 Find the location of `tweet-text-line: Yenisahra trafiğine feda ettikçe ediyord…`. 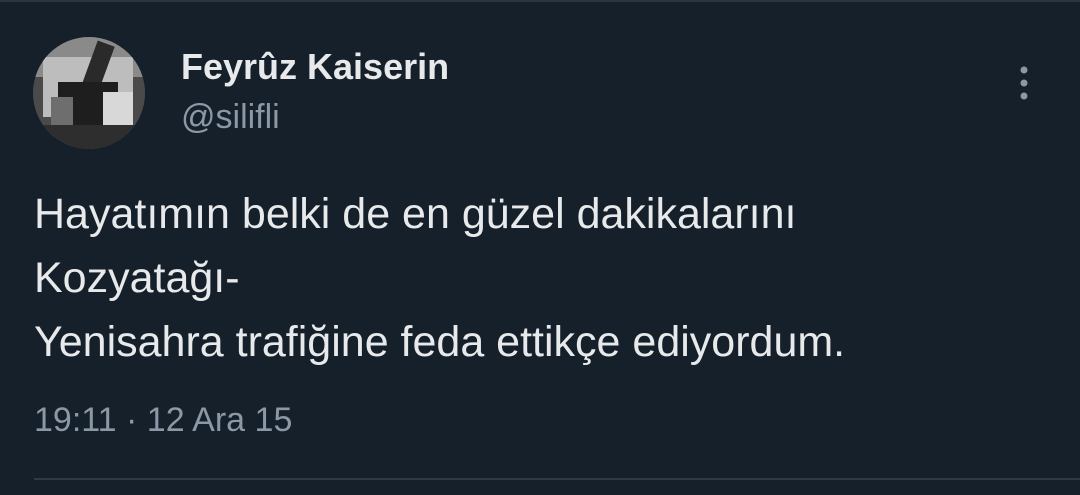

tweet-text-line: Yenisahra trafiğine feda ettikçe ediyord… is located at coordinates (440, 342).